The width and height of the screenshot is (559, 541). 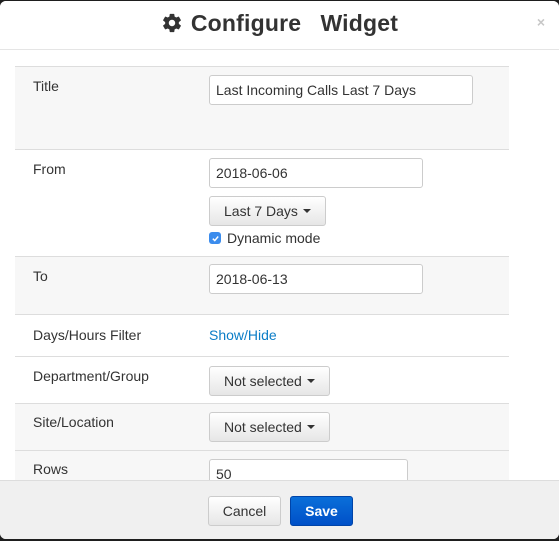 What do you see at coordinates (244, 511) in the screenshot?
I see `cancel-button: Cancel` at bounding box center [244, 511].